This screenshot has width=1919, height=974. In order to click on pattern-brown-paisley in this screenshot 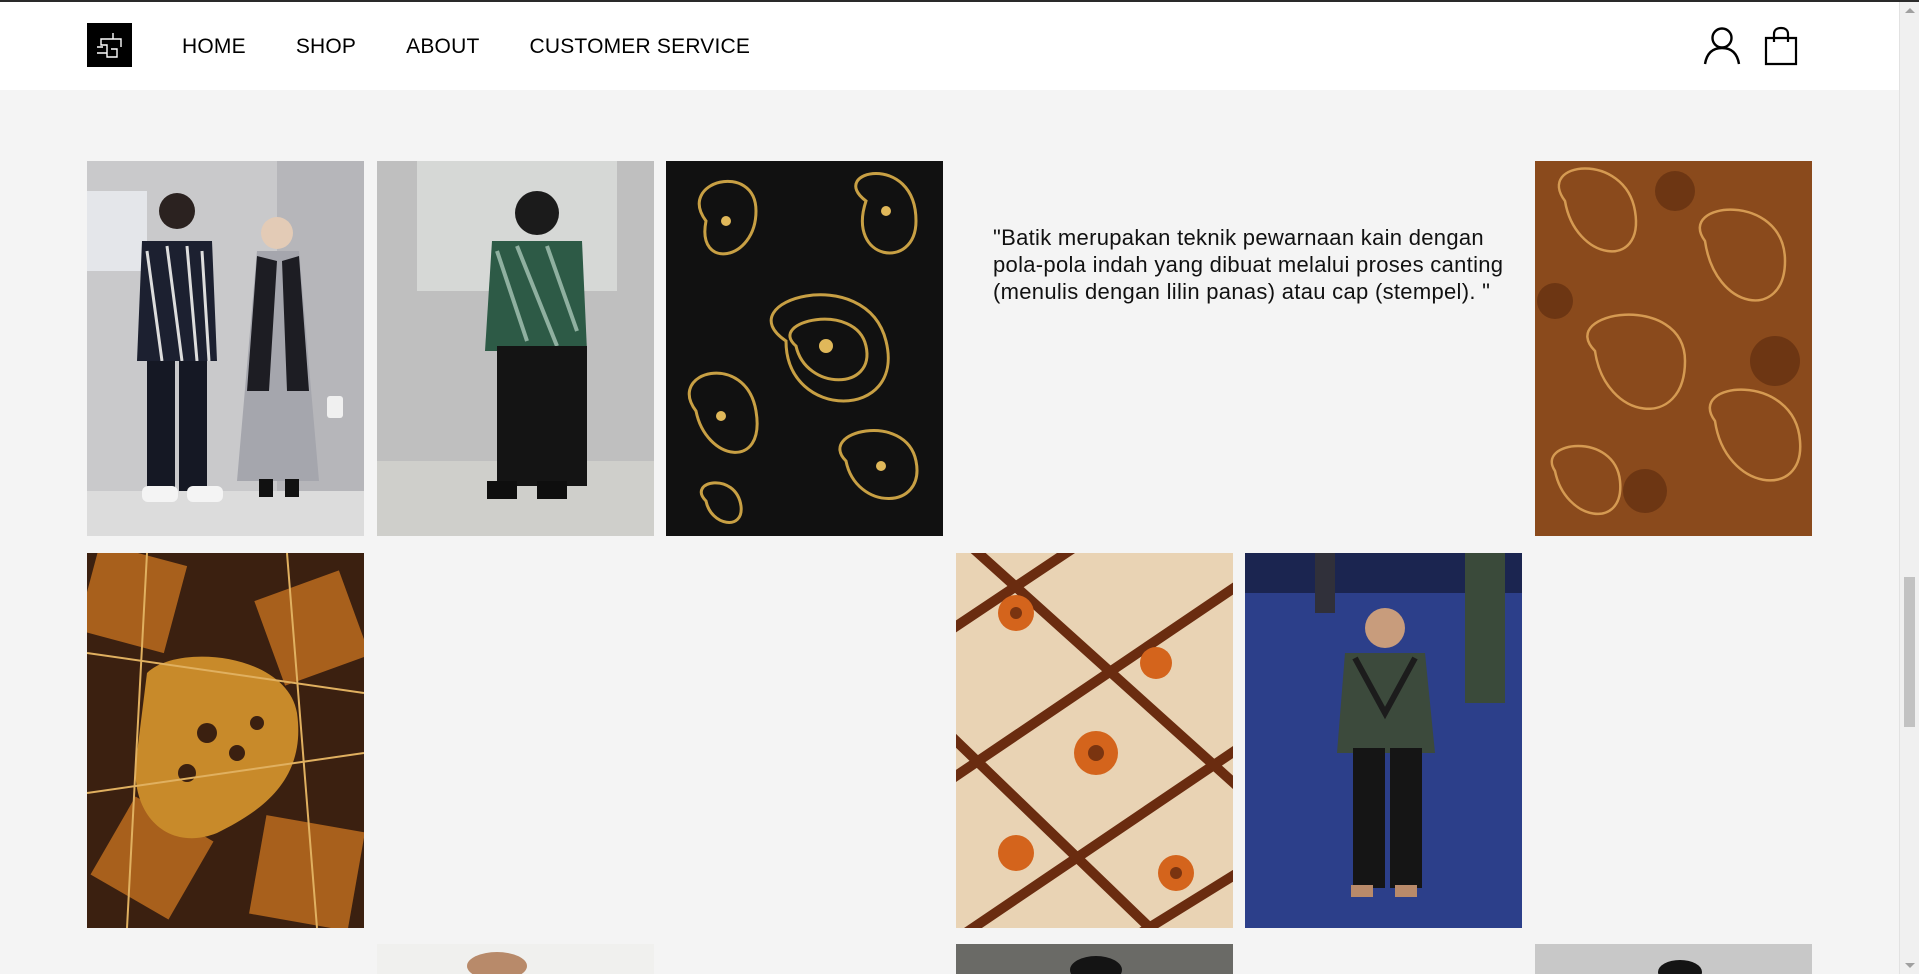, I will do `click(1673, 348)`.